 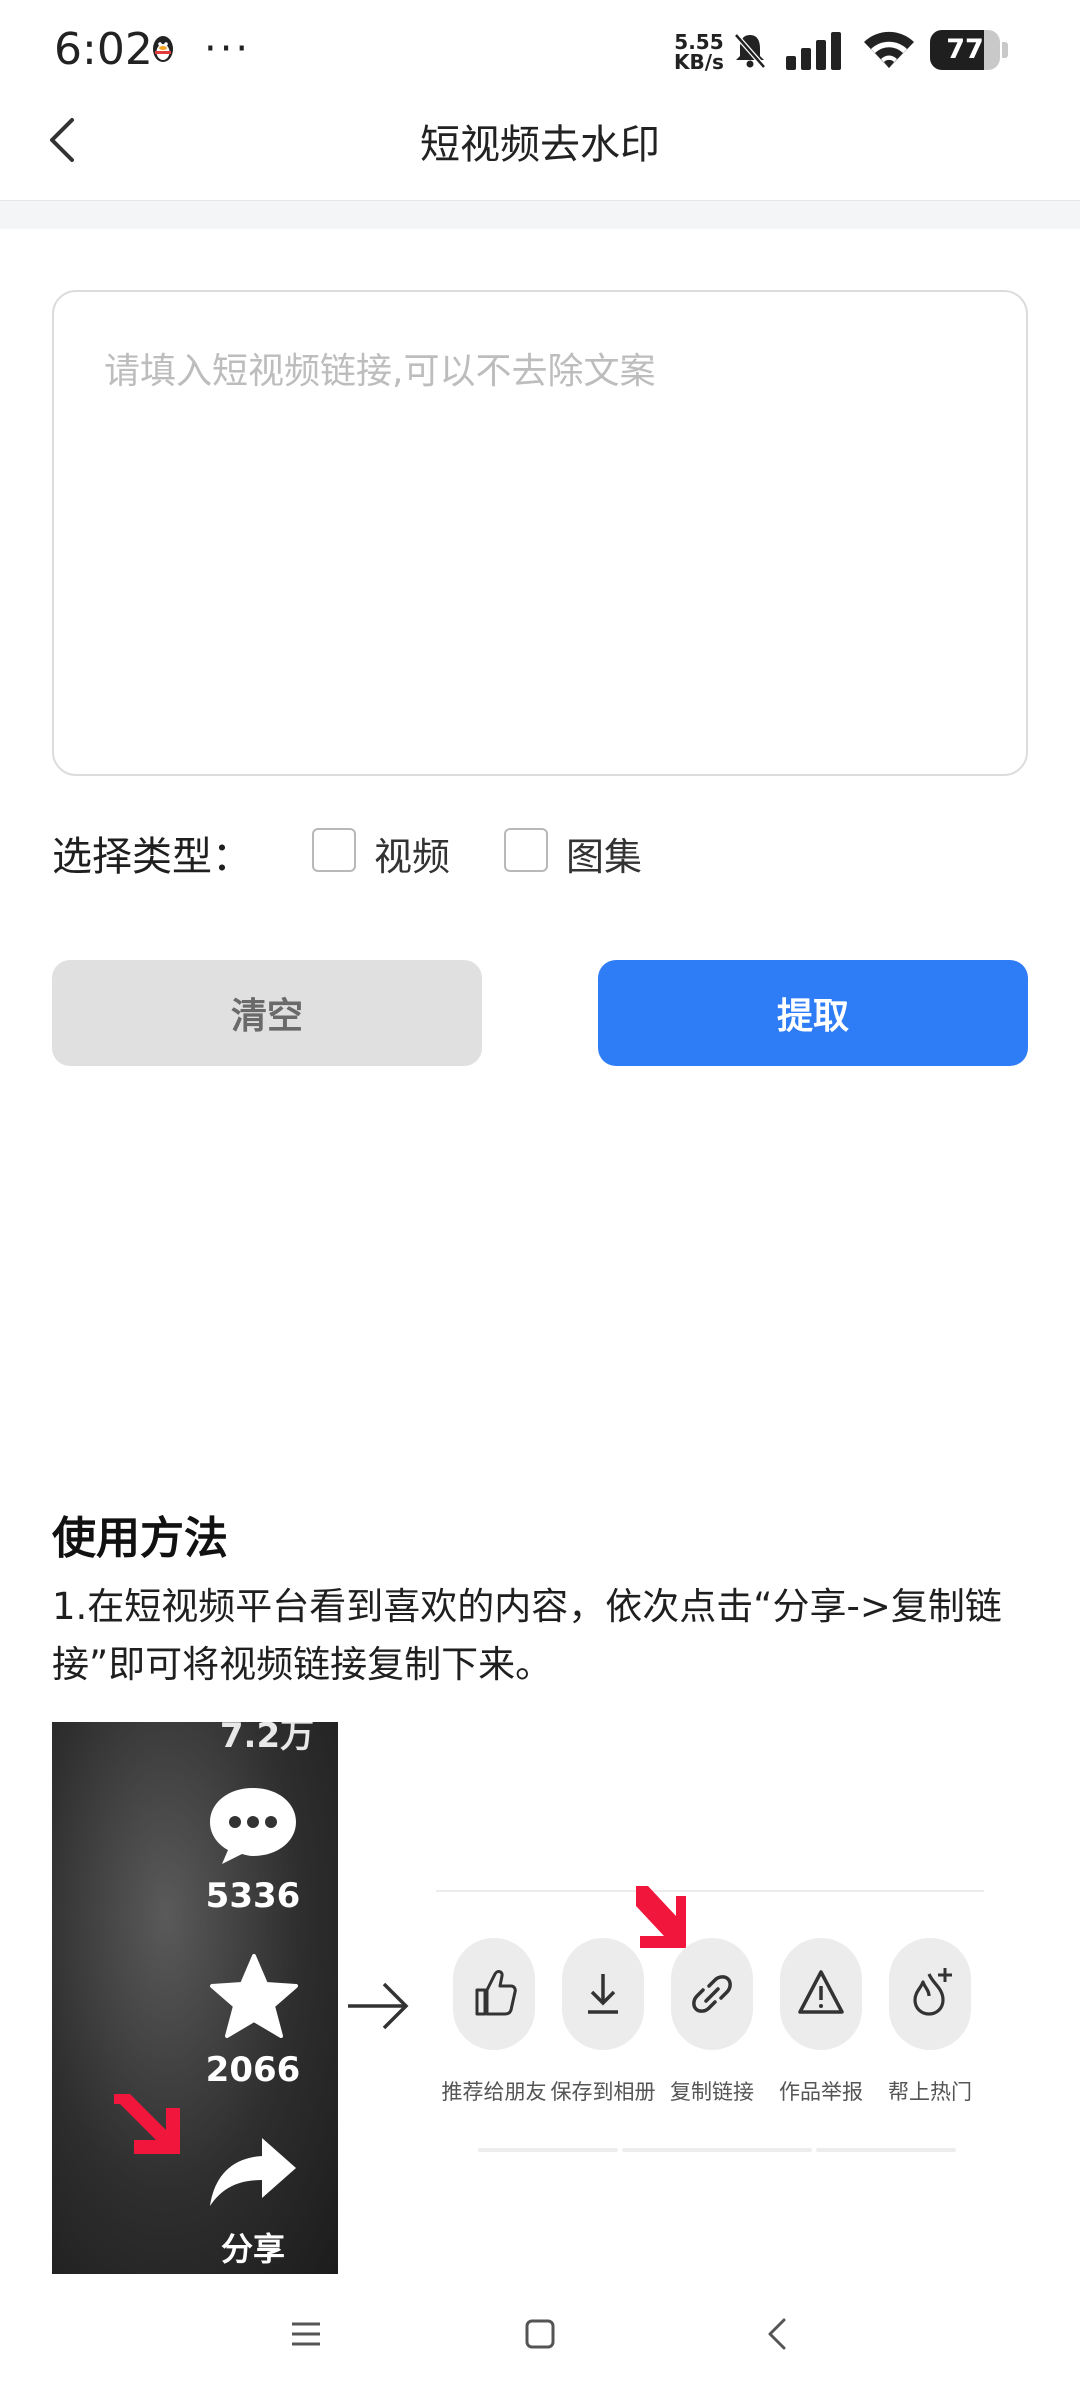 I want to click on signal-icon, so click(x=813, y=51).